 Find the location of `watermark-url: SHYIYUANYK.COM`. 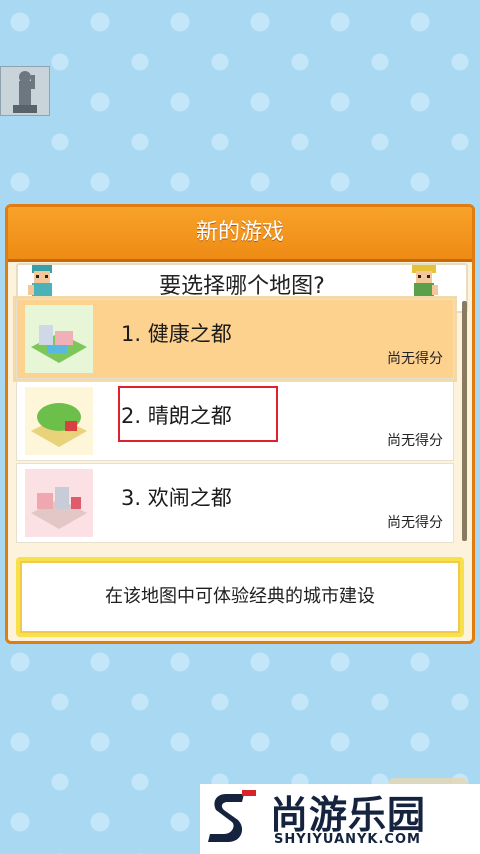

watermark-url: SHYIYUANYK.COM is located at coordinates (347, 839).